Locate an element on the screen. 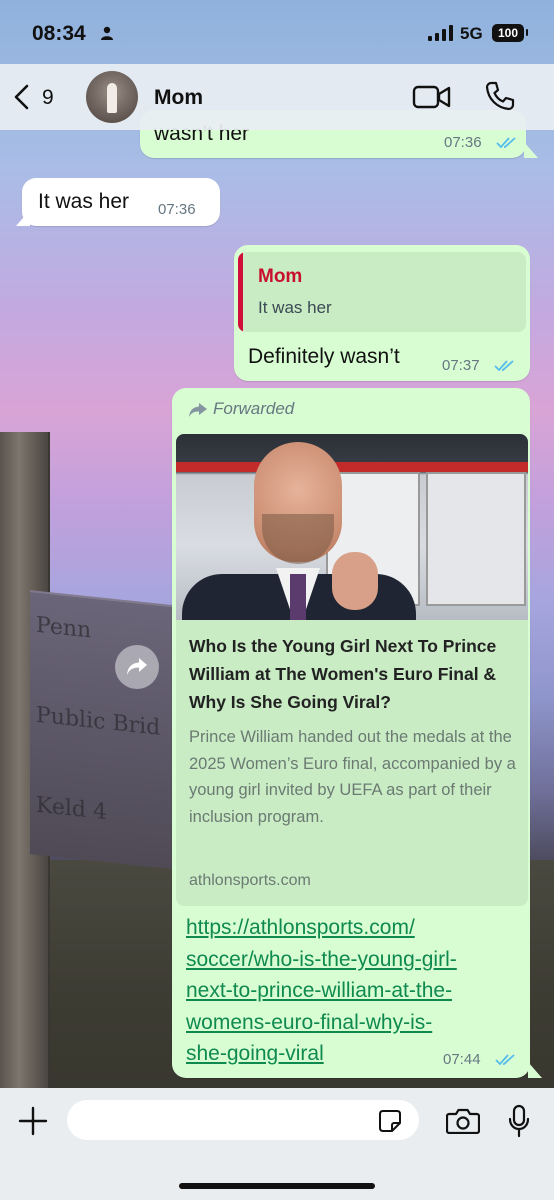 This screenshot has height=1200, width=554. signal-icon is located at coordinates (440, 33).